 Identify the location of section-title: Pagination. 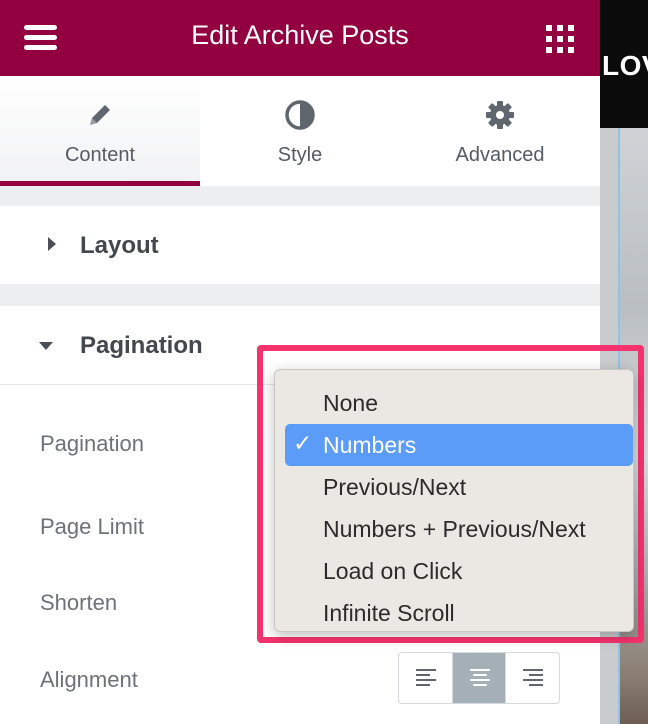
(141, 345).